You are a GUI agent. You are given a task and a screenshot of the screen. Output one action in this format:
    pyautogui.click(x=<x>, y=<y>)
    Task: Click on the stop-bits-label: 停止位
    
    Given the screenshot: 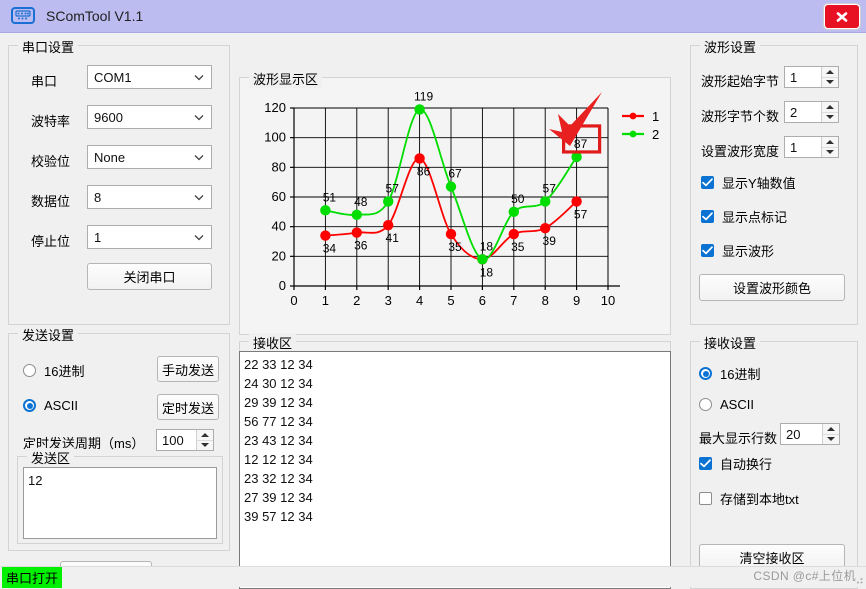 What is the action you would take?
    pyautogui.click(x=51, y=241)
    